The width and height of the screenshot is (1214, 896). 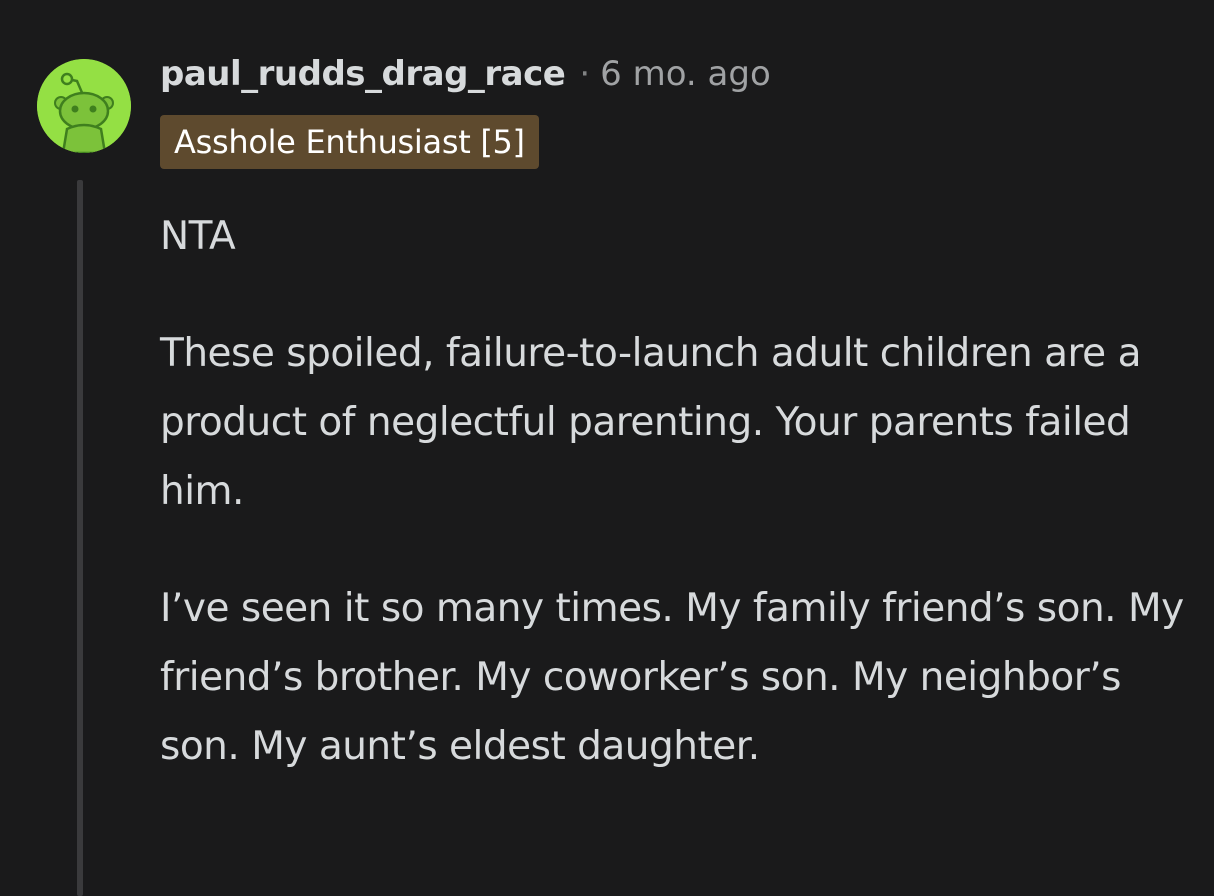 I want to click on user-flair: Asshole Enthusiast [5], so click(x=349, y=142).